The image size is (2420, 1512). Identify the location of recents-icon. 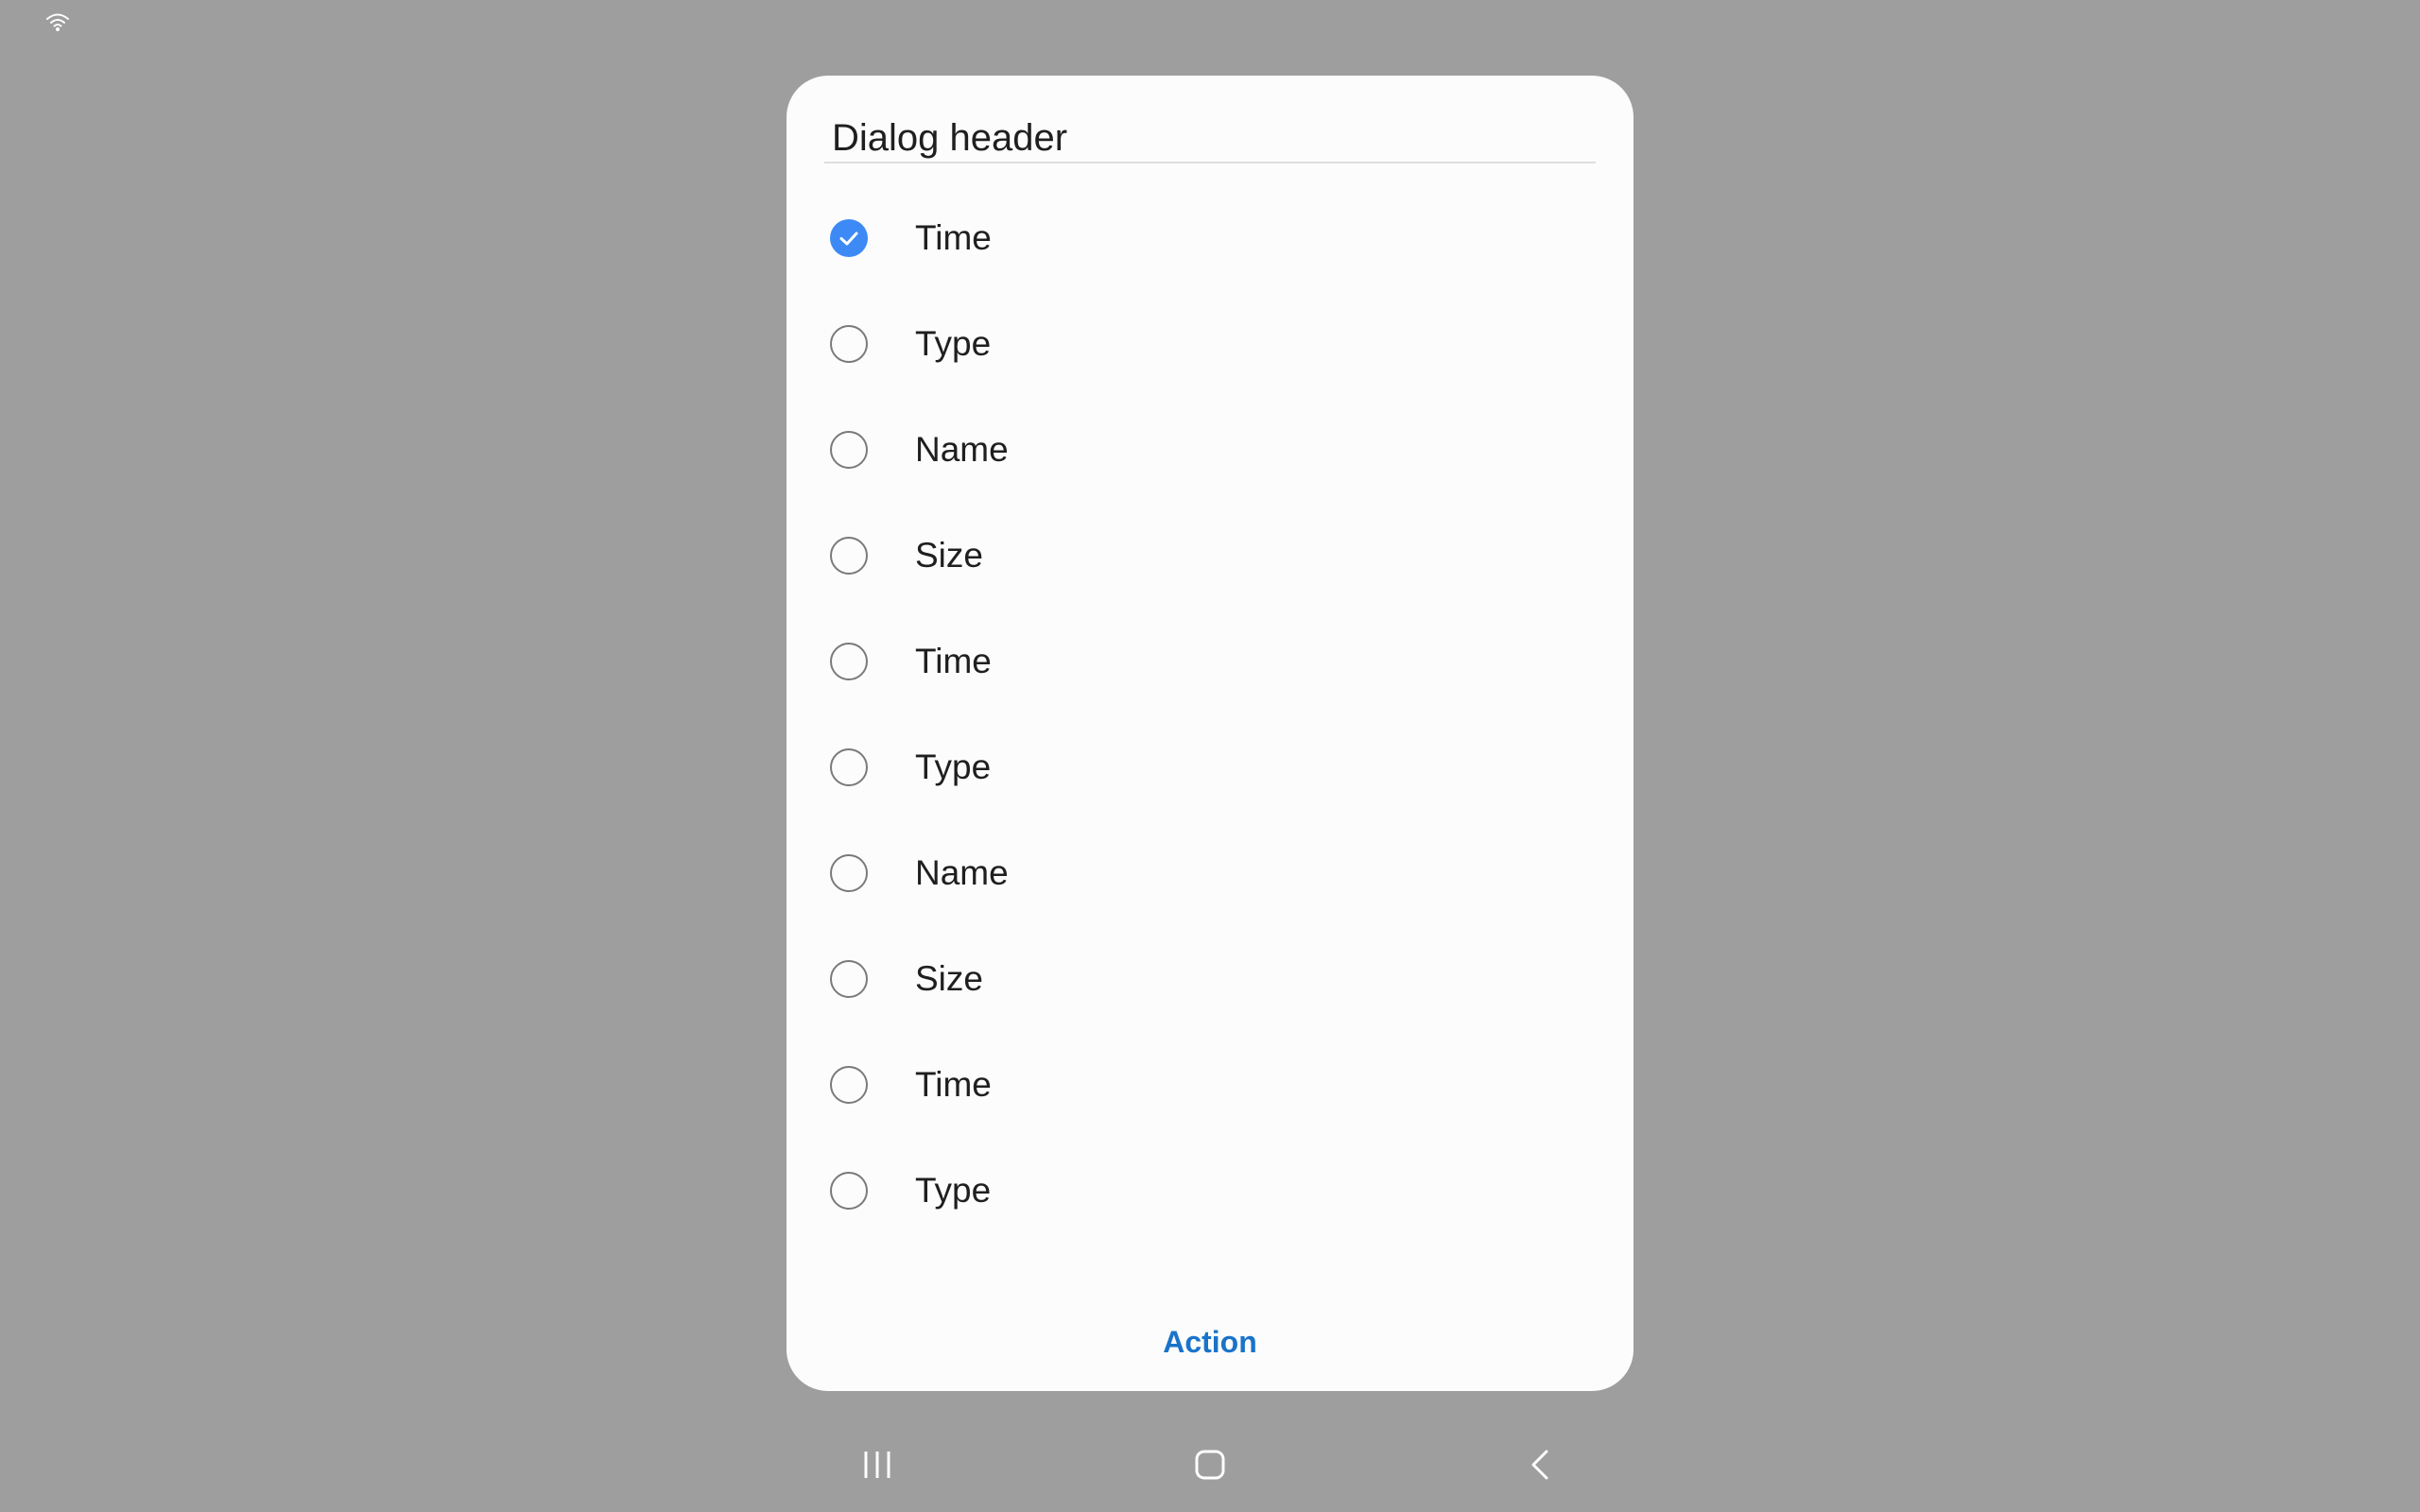
(877, 1465).